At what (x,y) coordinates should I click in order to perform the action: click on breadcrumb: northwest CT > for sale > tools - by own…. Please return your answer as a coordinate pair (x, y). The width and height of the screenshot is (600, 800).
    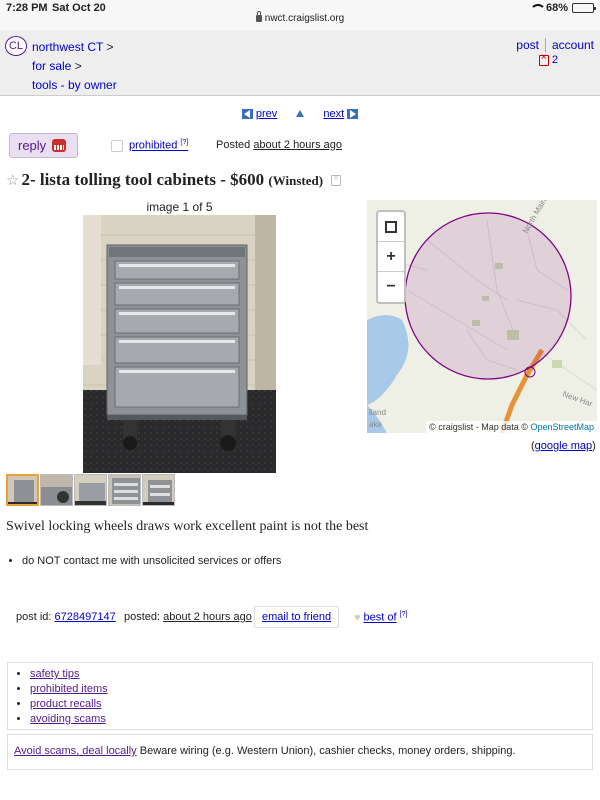
    Looking at the image, I should click on (74, 66).